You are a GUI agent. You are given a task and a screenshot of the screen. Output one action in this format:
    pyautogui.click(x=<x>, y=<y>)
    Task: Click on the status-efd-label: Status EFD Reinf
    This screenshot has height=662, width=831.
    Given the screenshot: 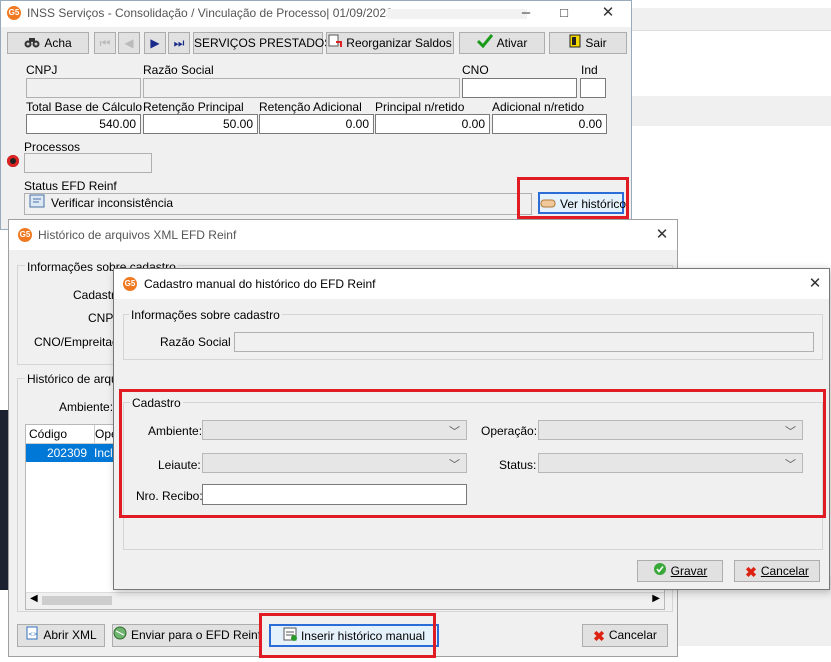 What is the action you would take?
    pyautogui.click(x=70, y=186)
    